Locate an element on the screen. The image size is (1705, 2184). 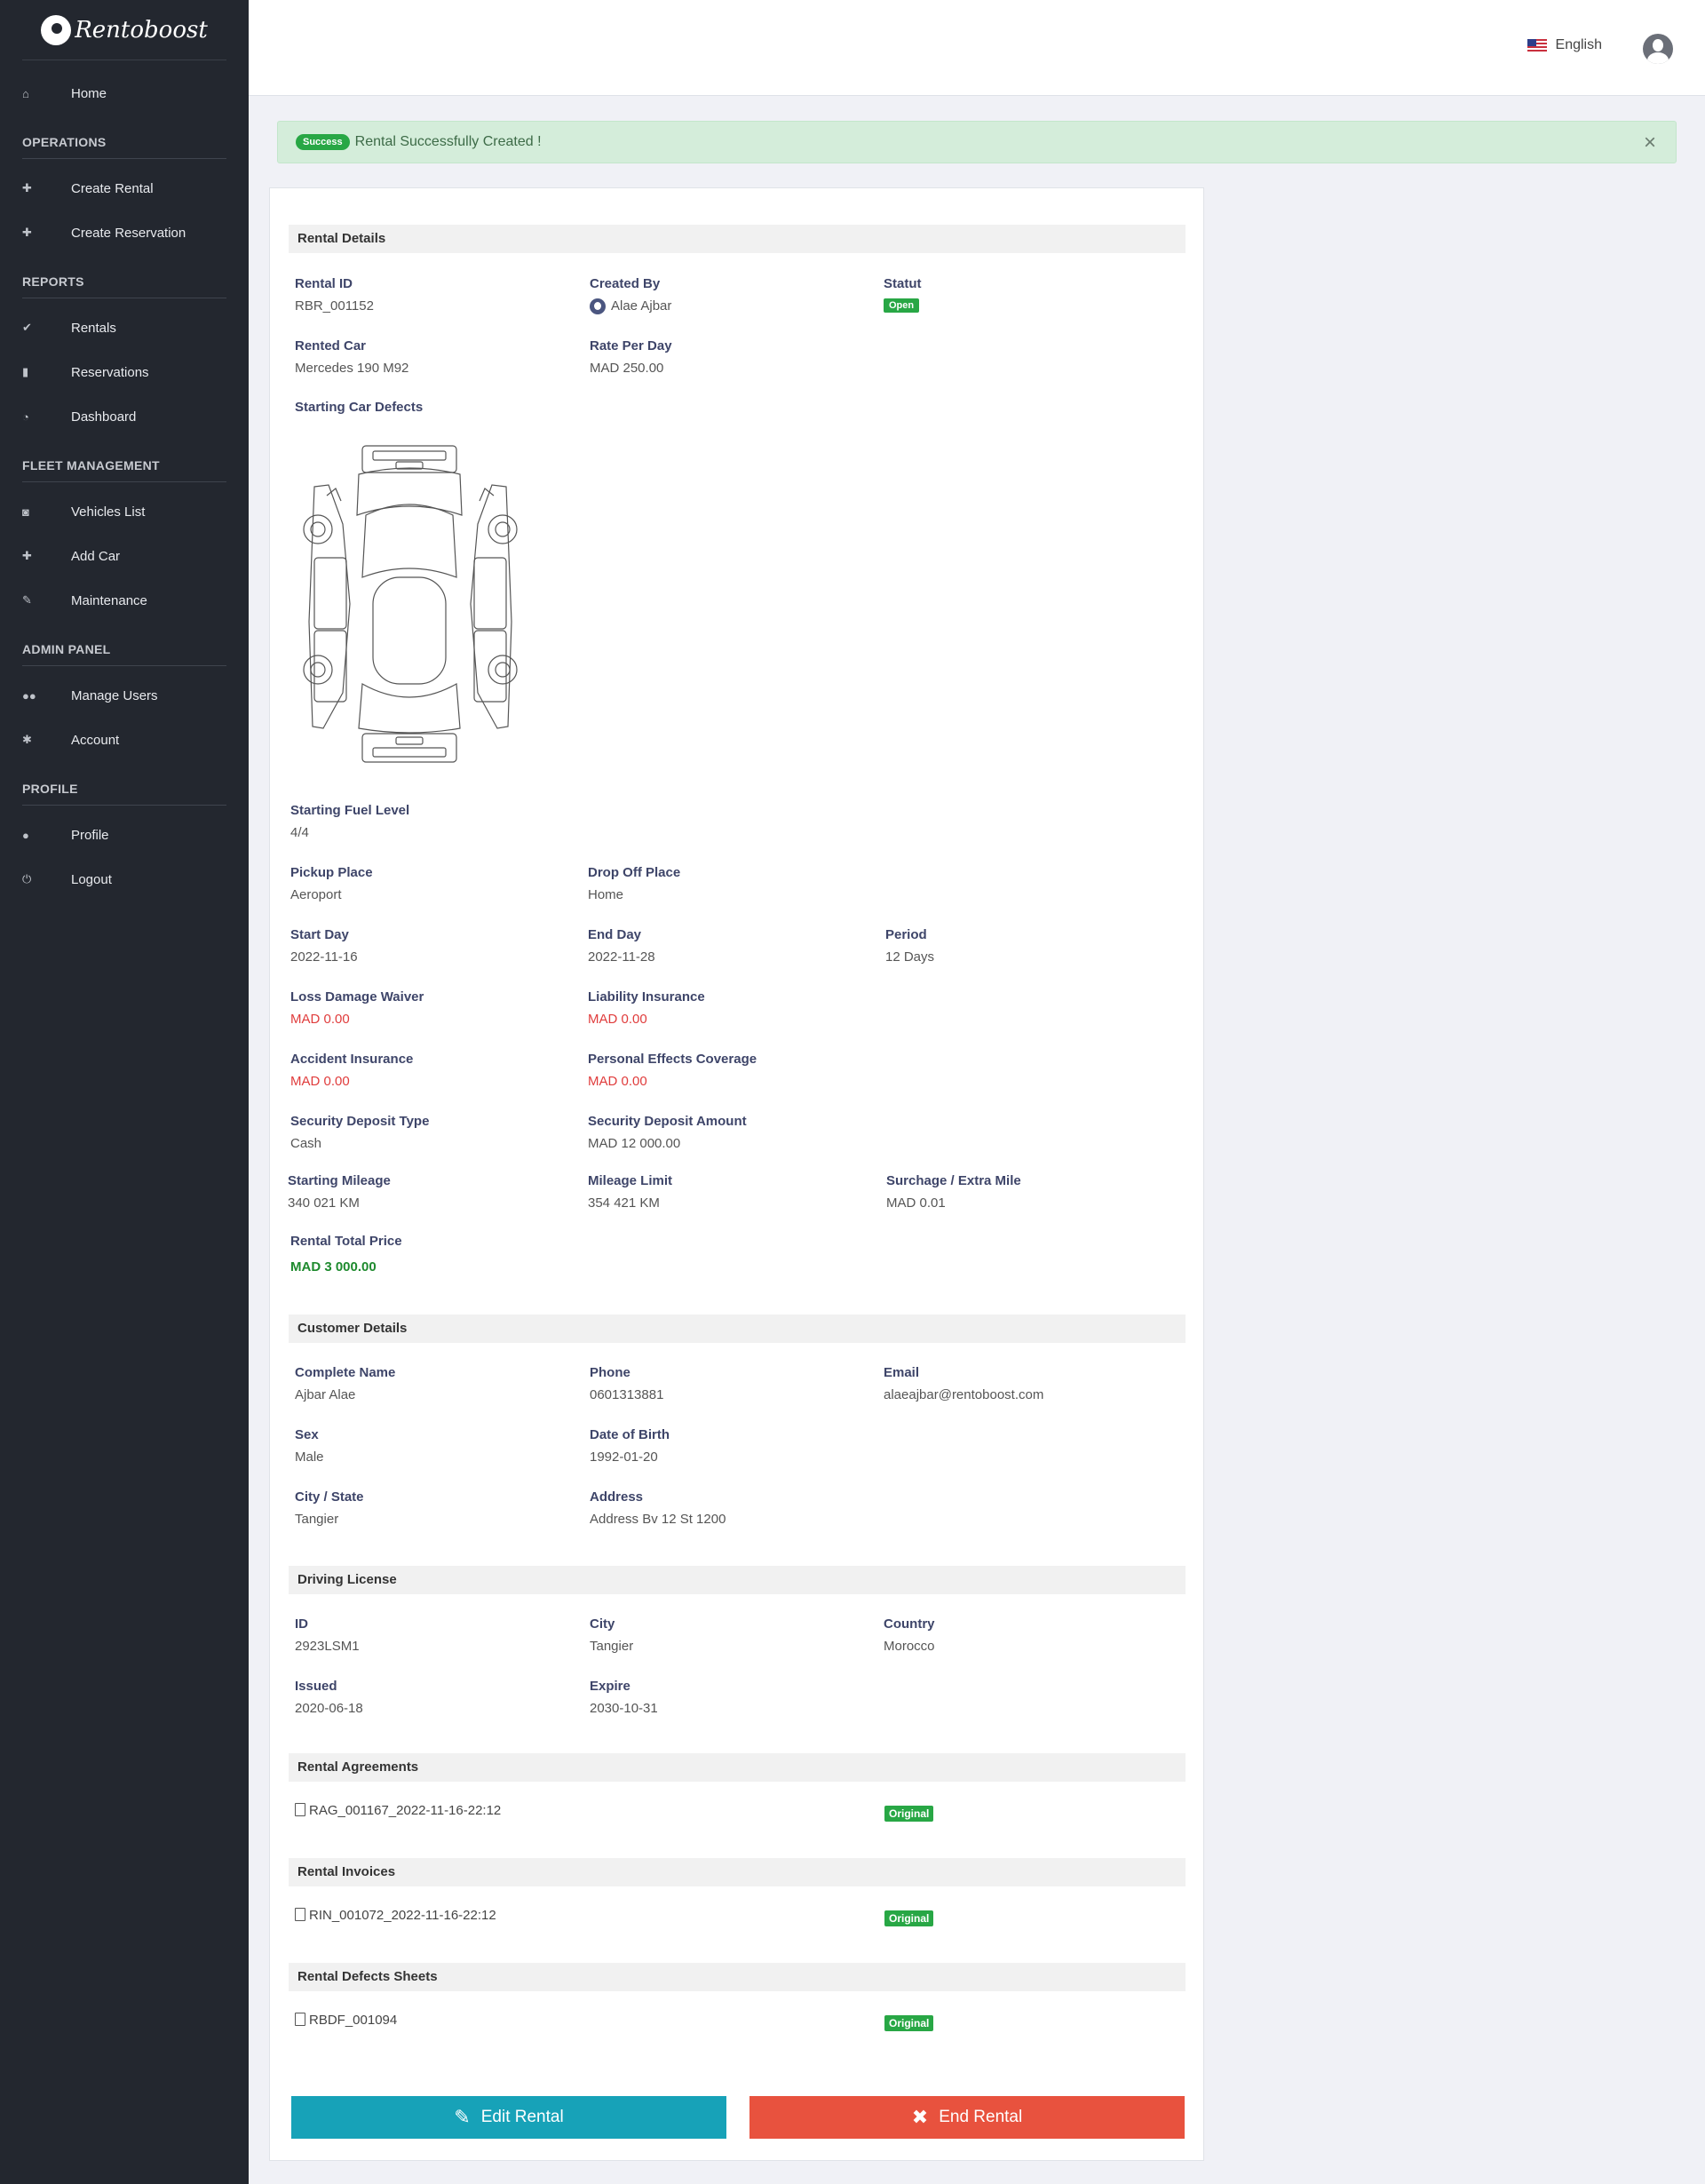
field-security-deposit-amount: Security Deposit Amount MAD 12 000.00 is located at coordinates (668, 1132).